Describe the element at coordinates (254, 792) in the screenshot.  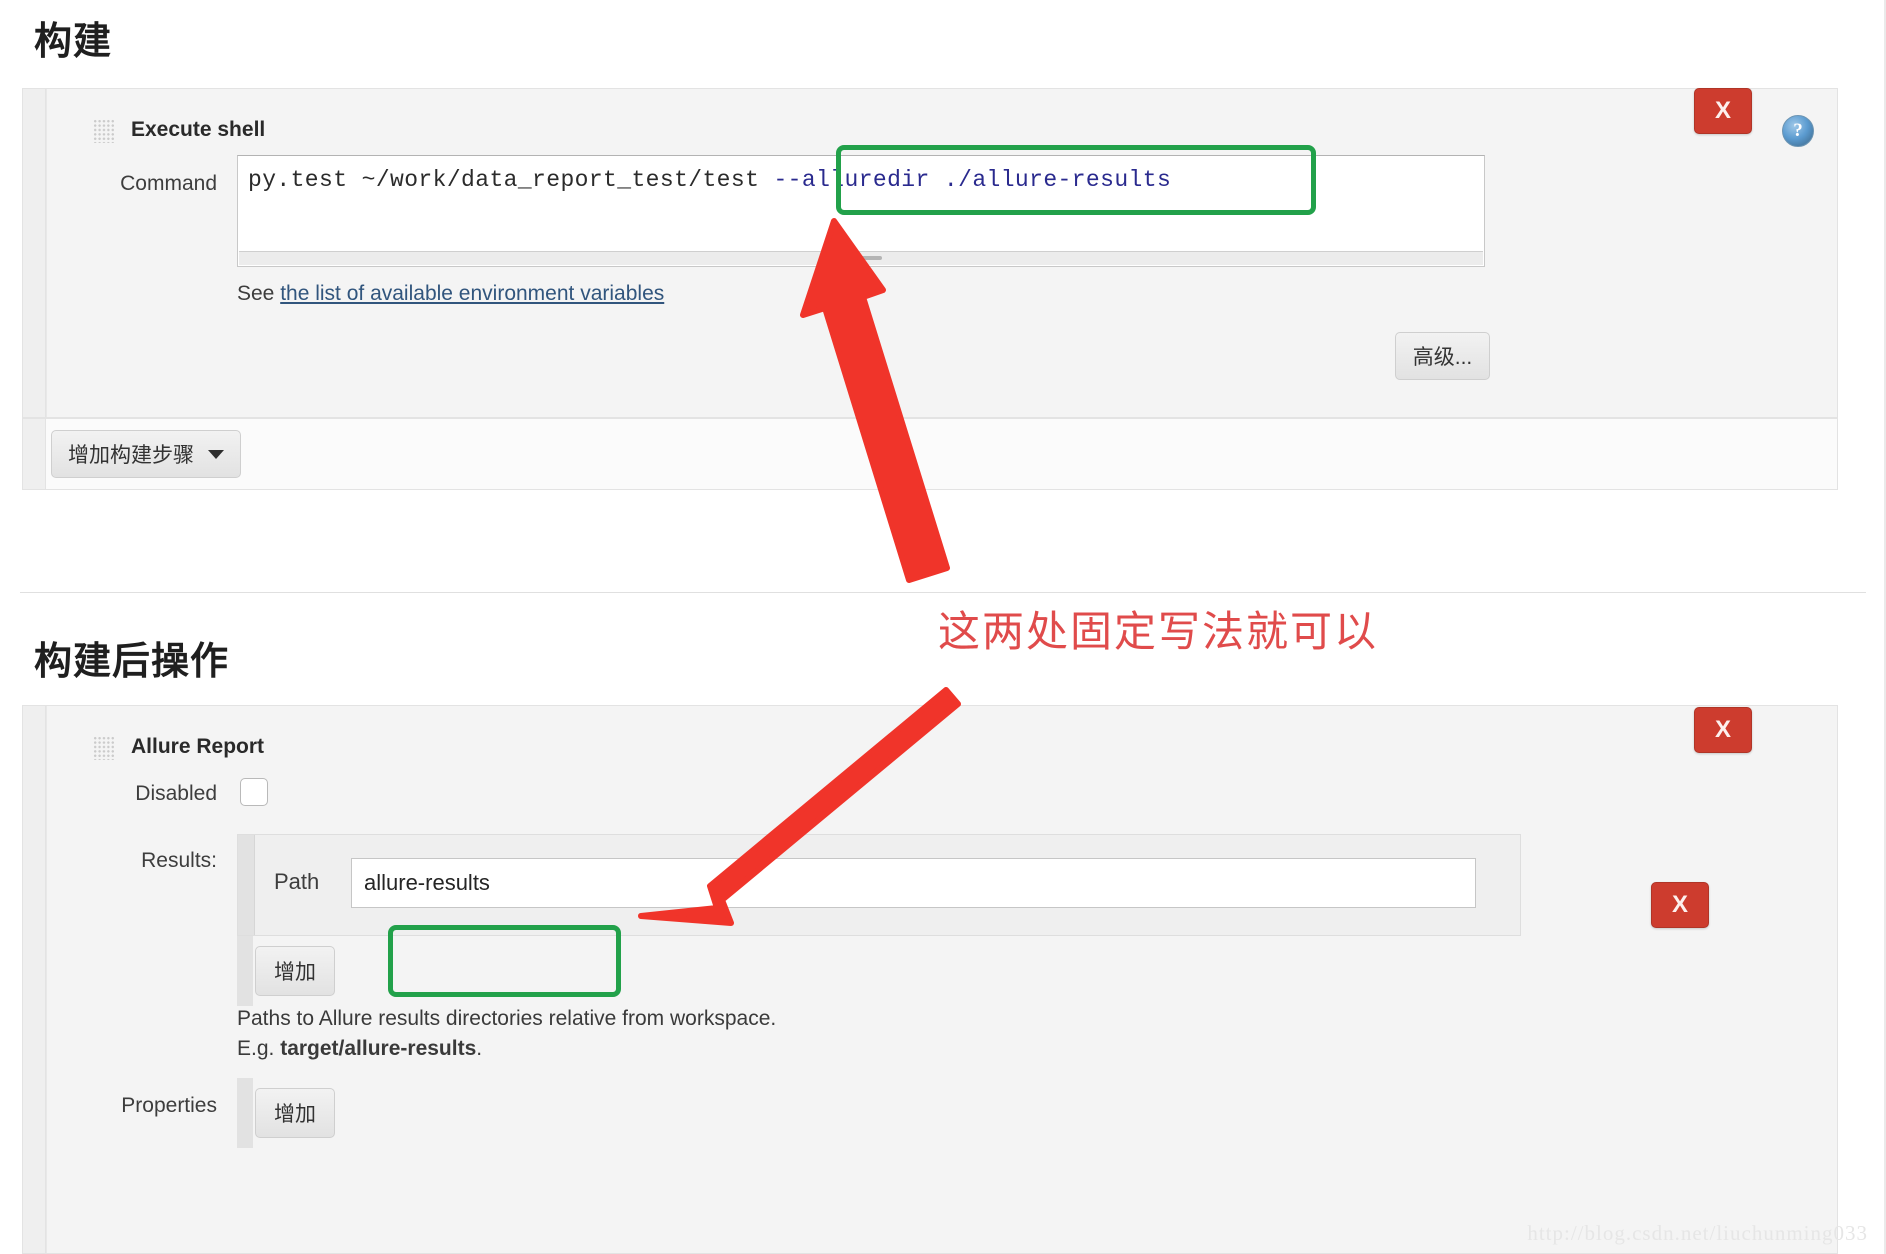
I see `disabled-checkbox` at that location.